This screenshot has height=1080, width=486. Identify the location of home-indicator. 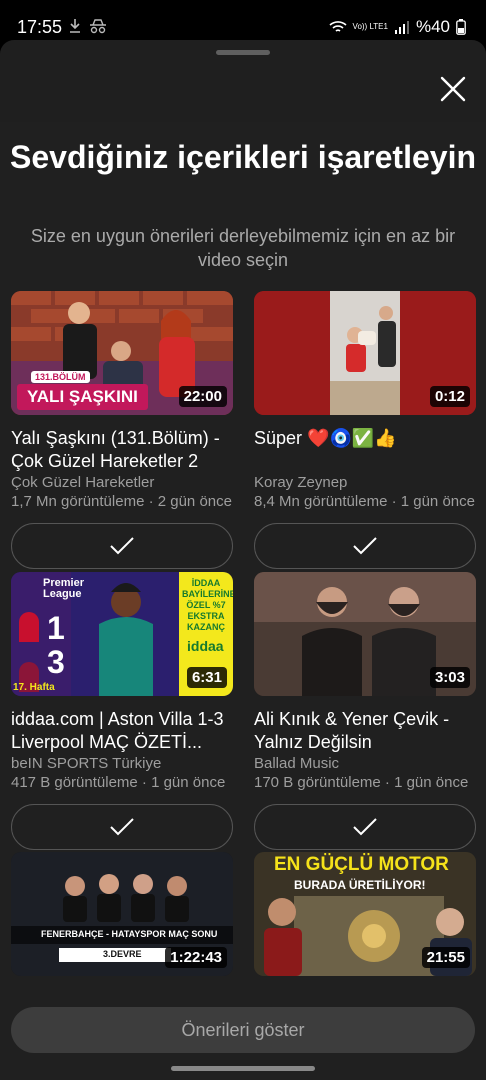
(243, 1068).